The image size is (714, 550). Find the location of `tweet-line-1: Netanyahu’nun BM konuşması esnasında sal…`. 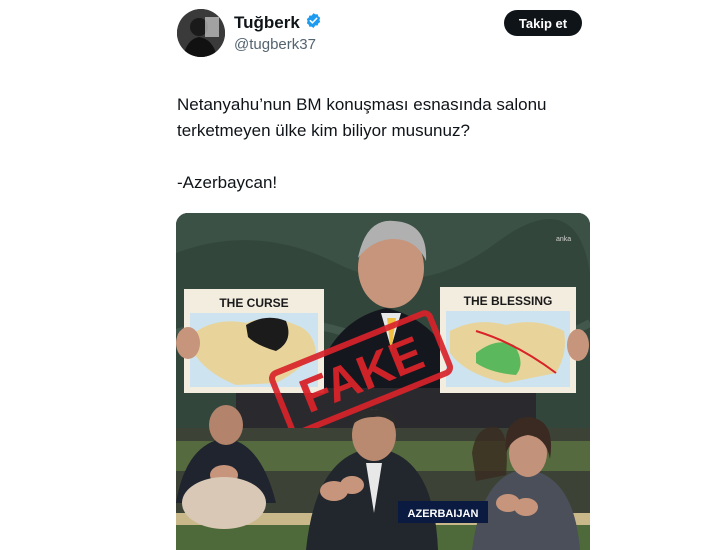

tweet-line-1: Netanyahu’nun BM konuşması esnasında sal… is located at coordinates (362, 104).